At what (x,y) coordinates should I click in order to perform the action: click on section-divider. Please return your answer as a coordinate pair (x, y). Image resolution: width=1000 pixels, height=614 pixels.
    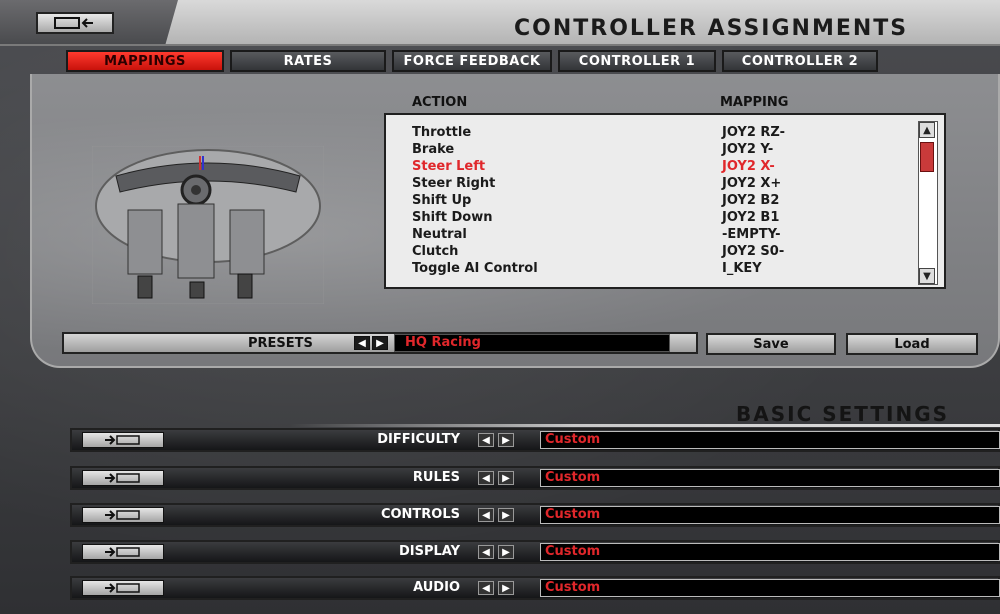
    Looking at the image, I should click on (645, 425).